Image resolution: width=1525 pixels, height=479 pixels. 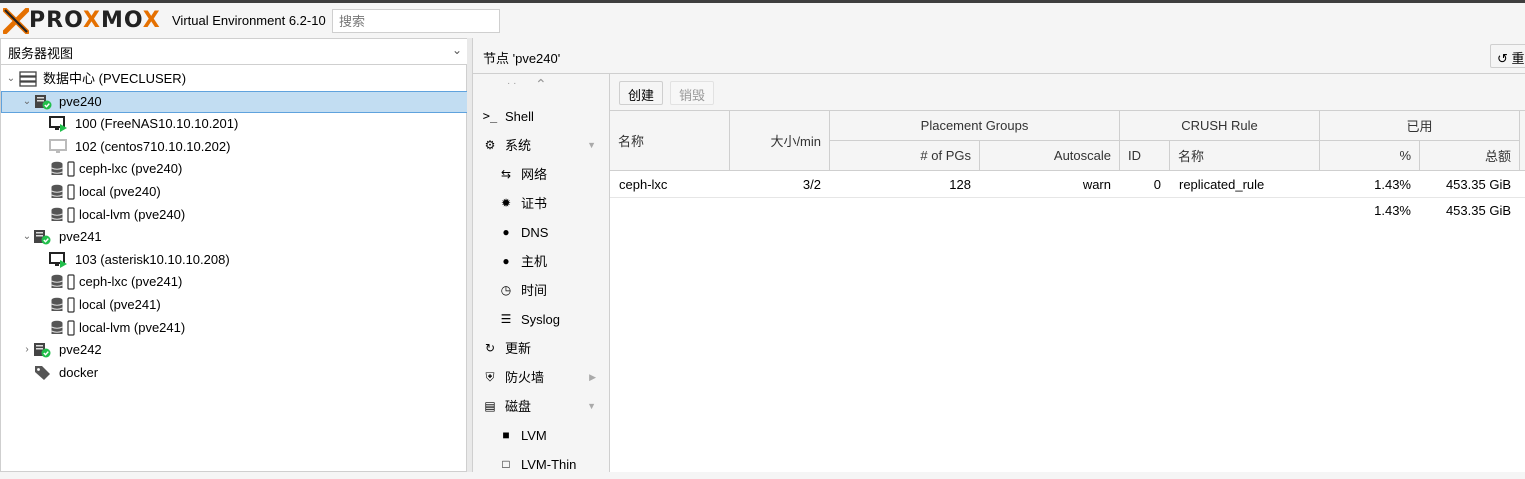 I want to click on col-header-num-pgs: # of PGs, so click(x=905, y=156).